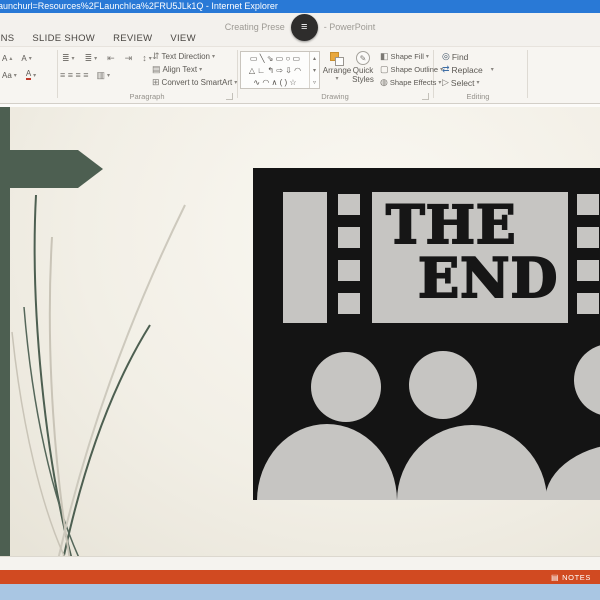 Image resolution: width=600 pixels, height=600 pixels. What do you see at coordinates (88, 57) in the screenshot?
I see `numbering-icon: ≣` at bounding box center [88, 57].